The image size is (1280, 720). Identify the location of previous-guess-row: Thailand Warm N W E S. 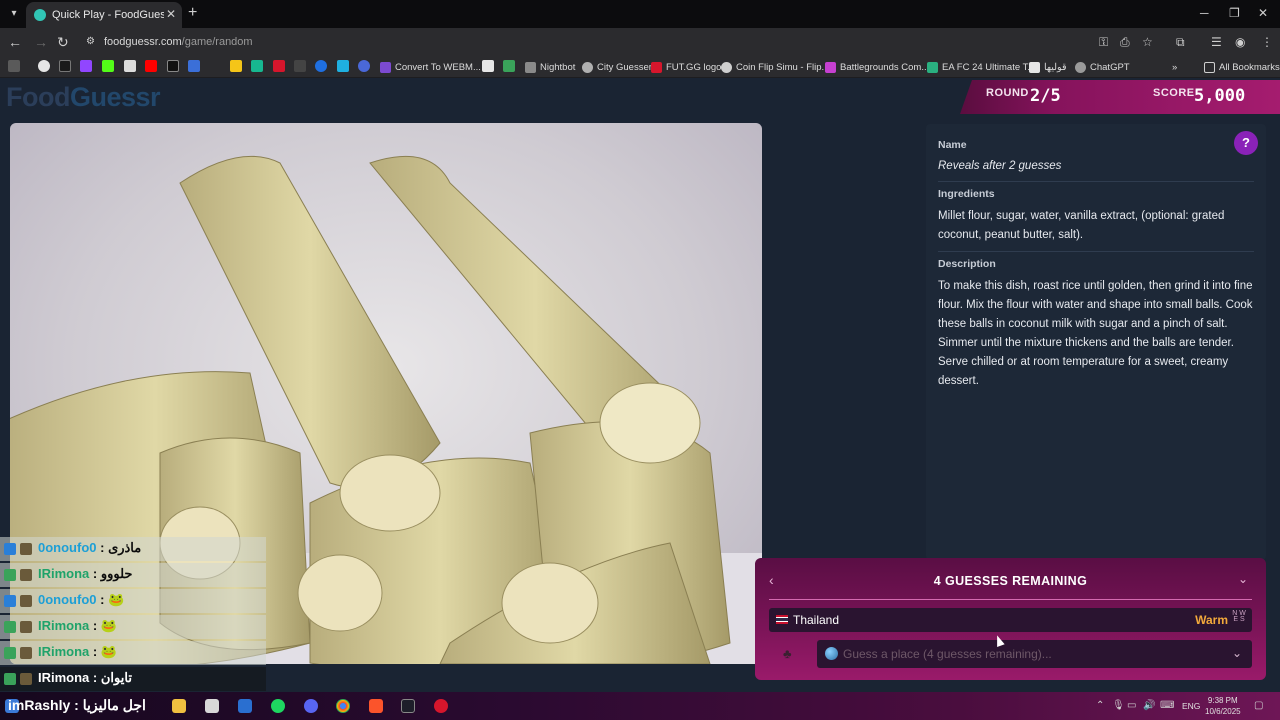
(1010, 620).